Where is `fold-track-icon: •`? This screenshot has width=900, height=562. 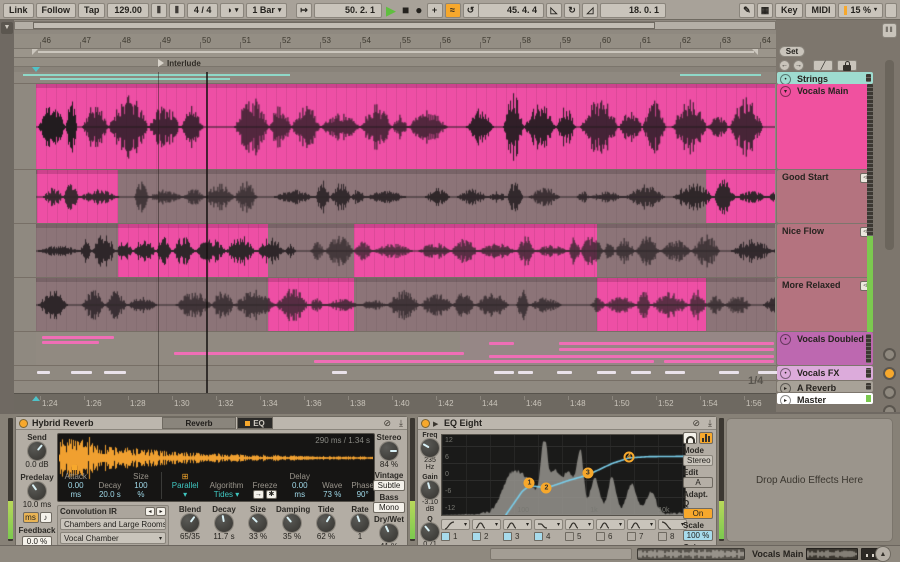
fold-track-icon: • is located at coordinates (785, 339).